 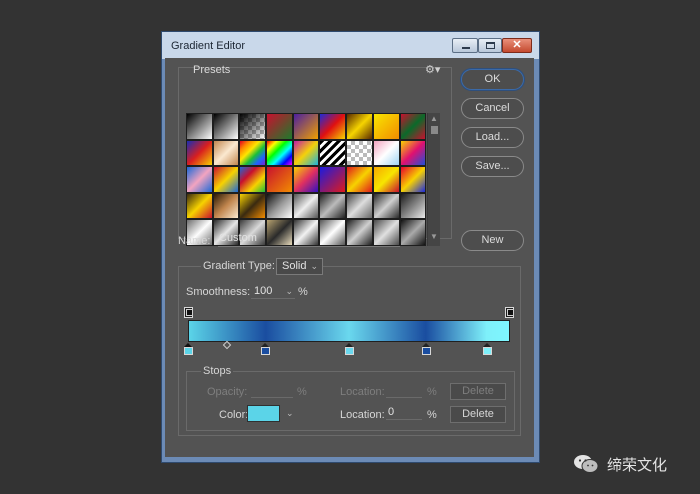 I want to click on opacity-delete-button: Delete, so click(x=478, y=391).